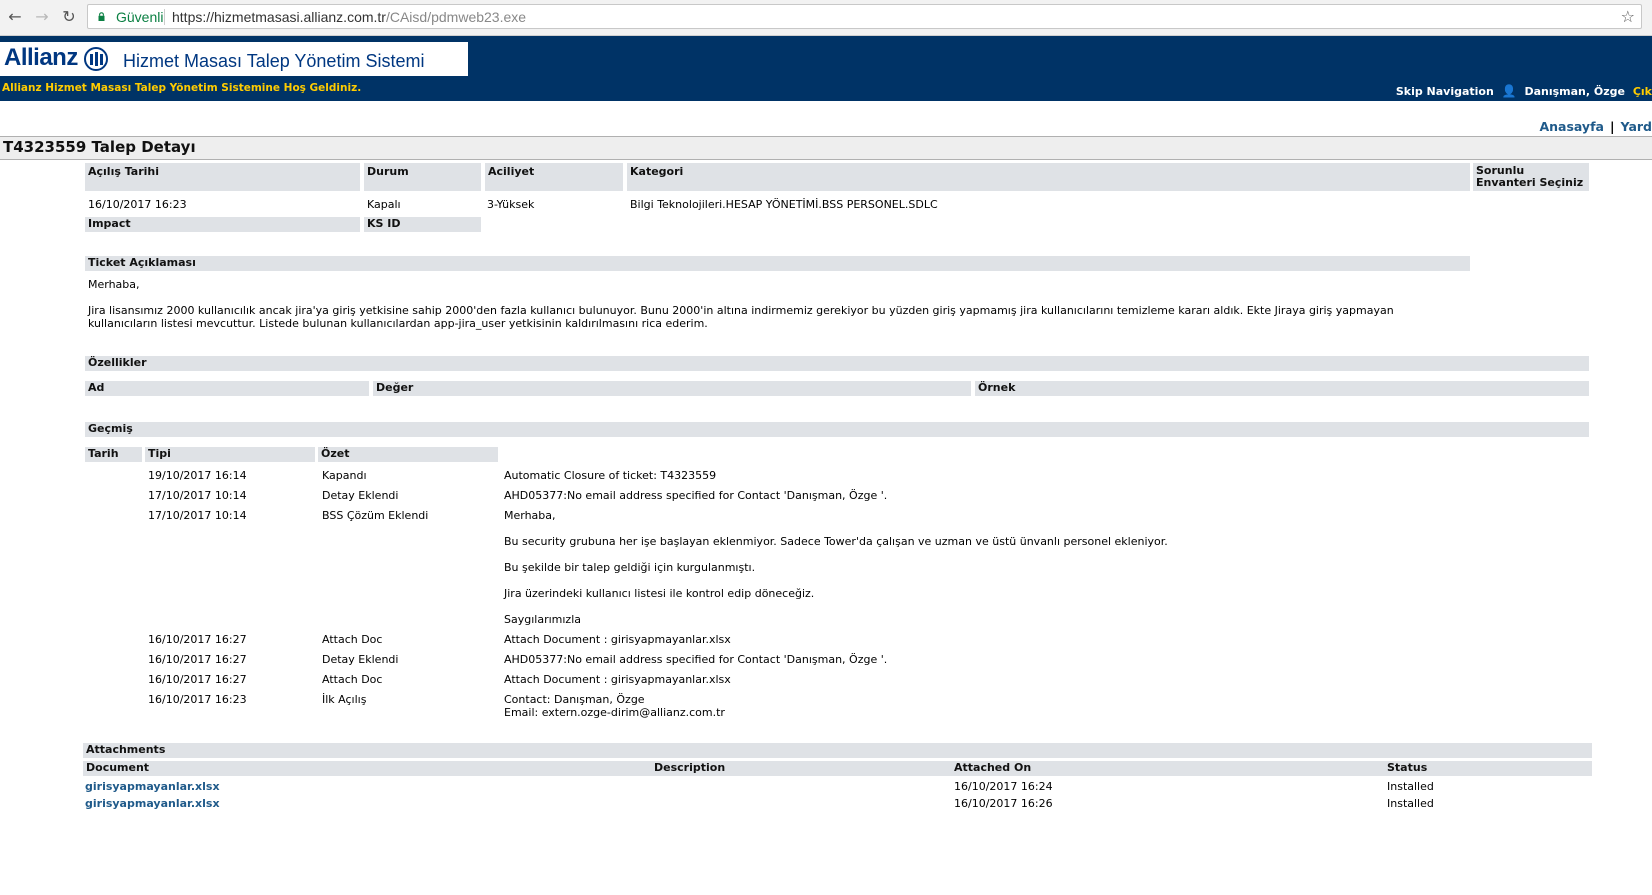  What do you see at coordinates (344, 475) in the screenshot?
I see `history-type: Kapandı` at bounding box center [344, 475].